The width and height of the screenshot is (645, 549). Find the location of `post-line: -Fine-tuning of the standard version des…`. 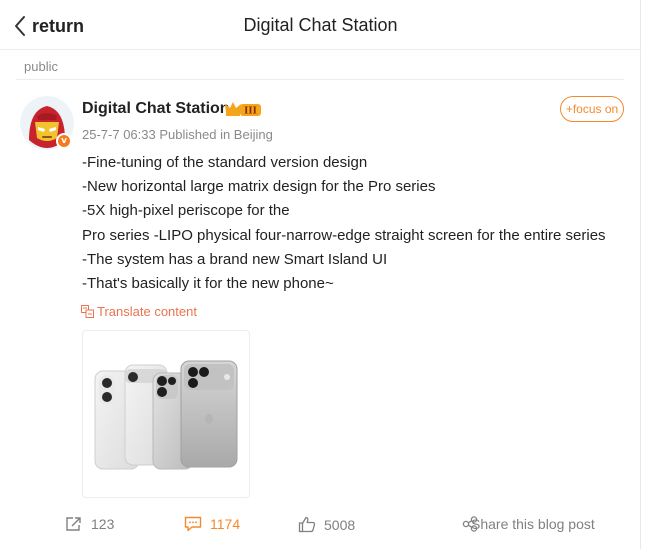

post-line: -Fine-tuning of the standard version des… is located at coordinates (225, 162).